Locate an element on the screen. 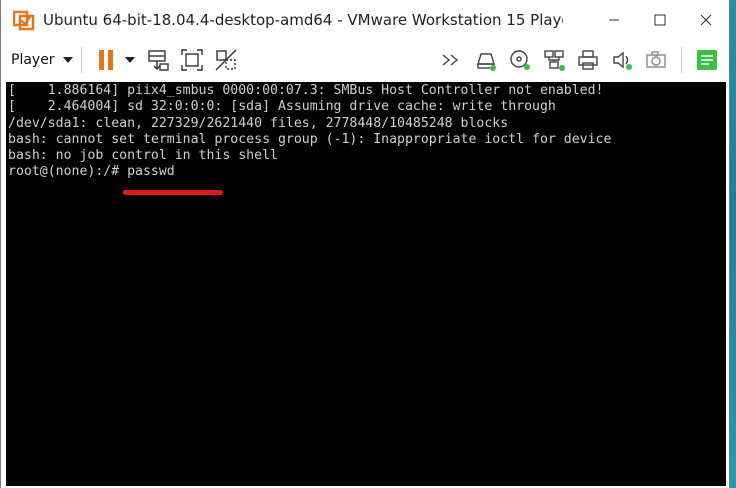 This screenshot has height=488, width=736. notes-icon is located at coordinates (707, 60).